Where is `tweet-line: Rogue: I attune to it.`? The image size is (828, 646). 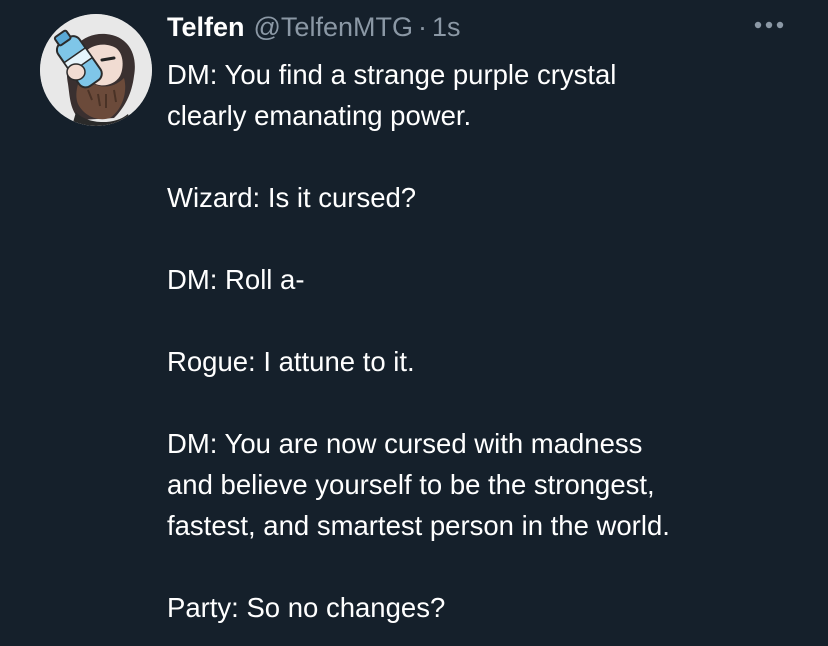 tweet-line: Rogue: I attune to it. is located at coordinates (291, 361).